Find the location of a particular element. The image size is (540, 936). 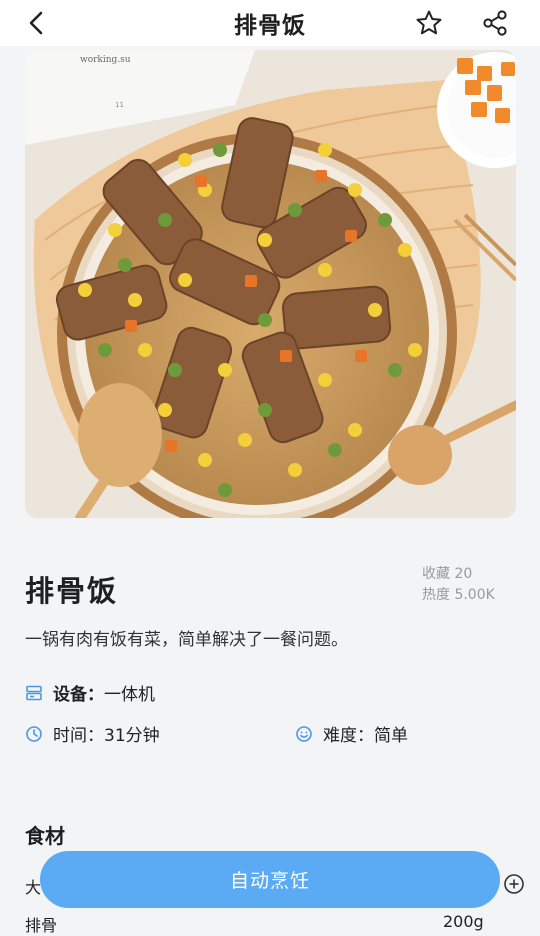

ingredient-name: 大 is located at coordinates (33, 887).